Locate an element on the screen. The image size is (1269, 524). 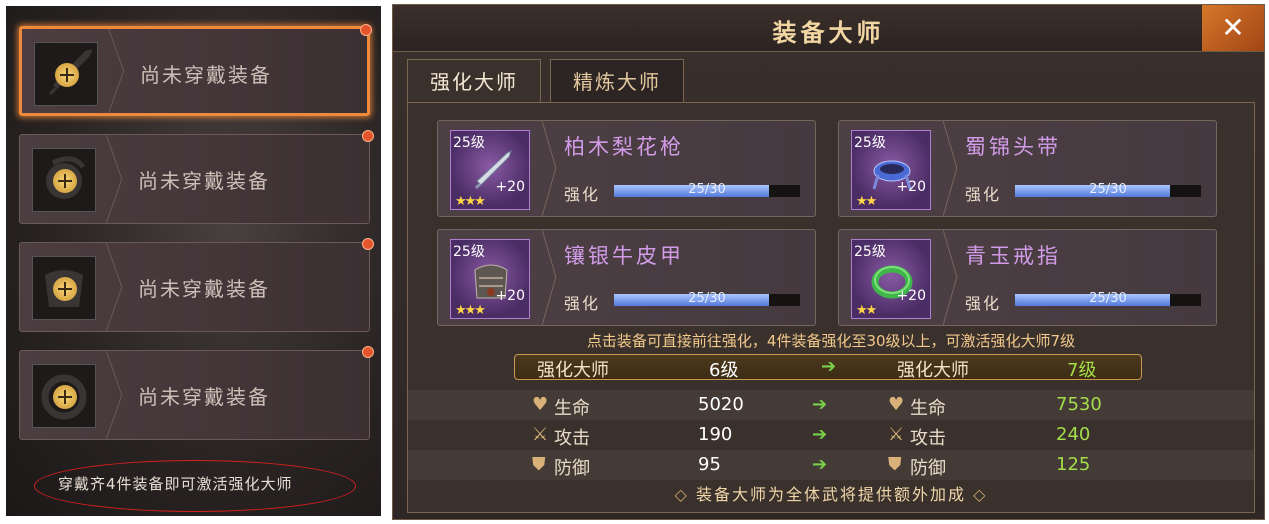
dialog-title-bar: 装备大师 ✕ is located at coordinates (828, 28).